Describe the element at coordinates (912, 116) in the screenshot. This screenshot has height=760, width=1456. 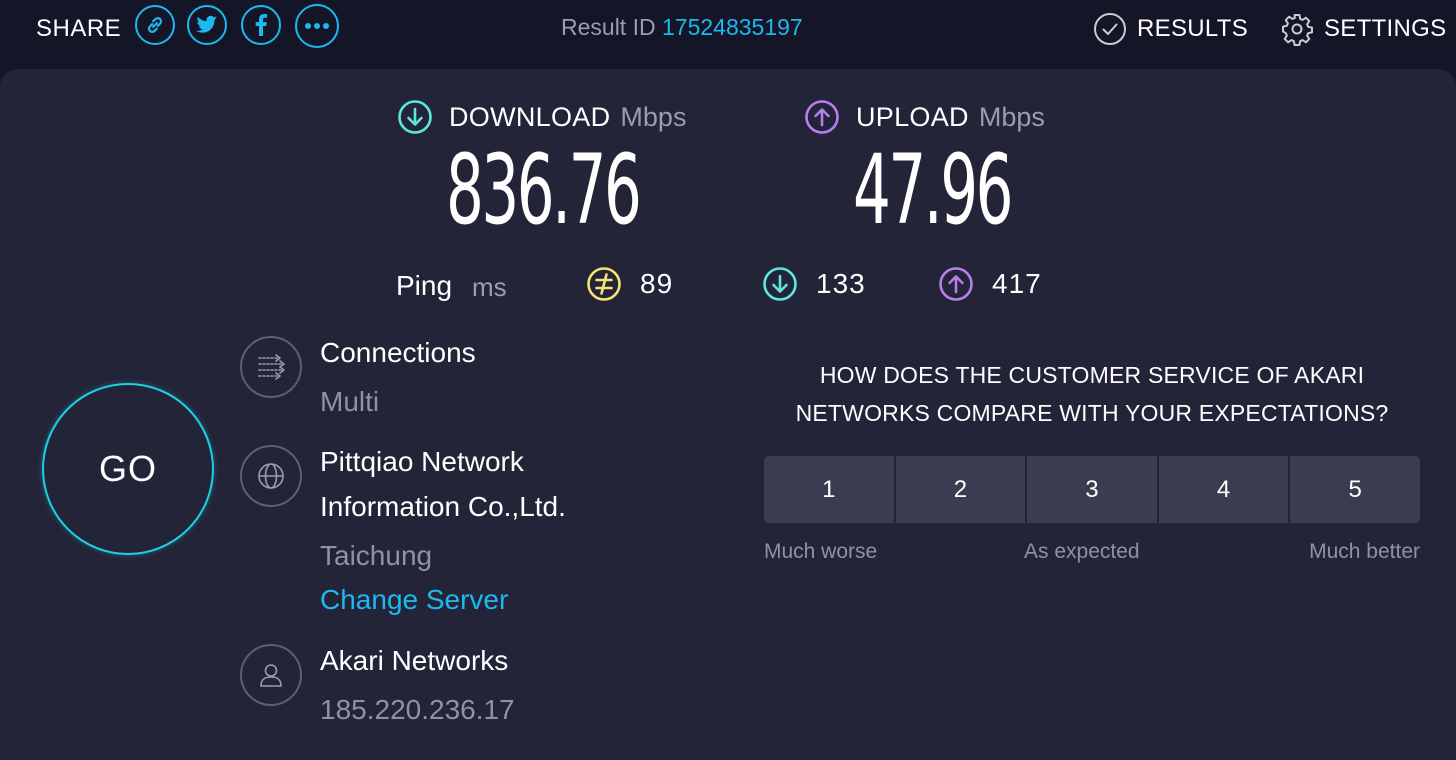
I see `upload-label: UPLOAD` at that location.